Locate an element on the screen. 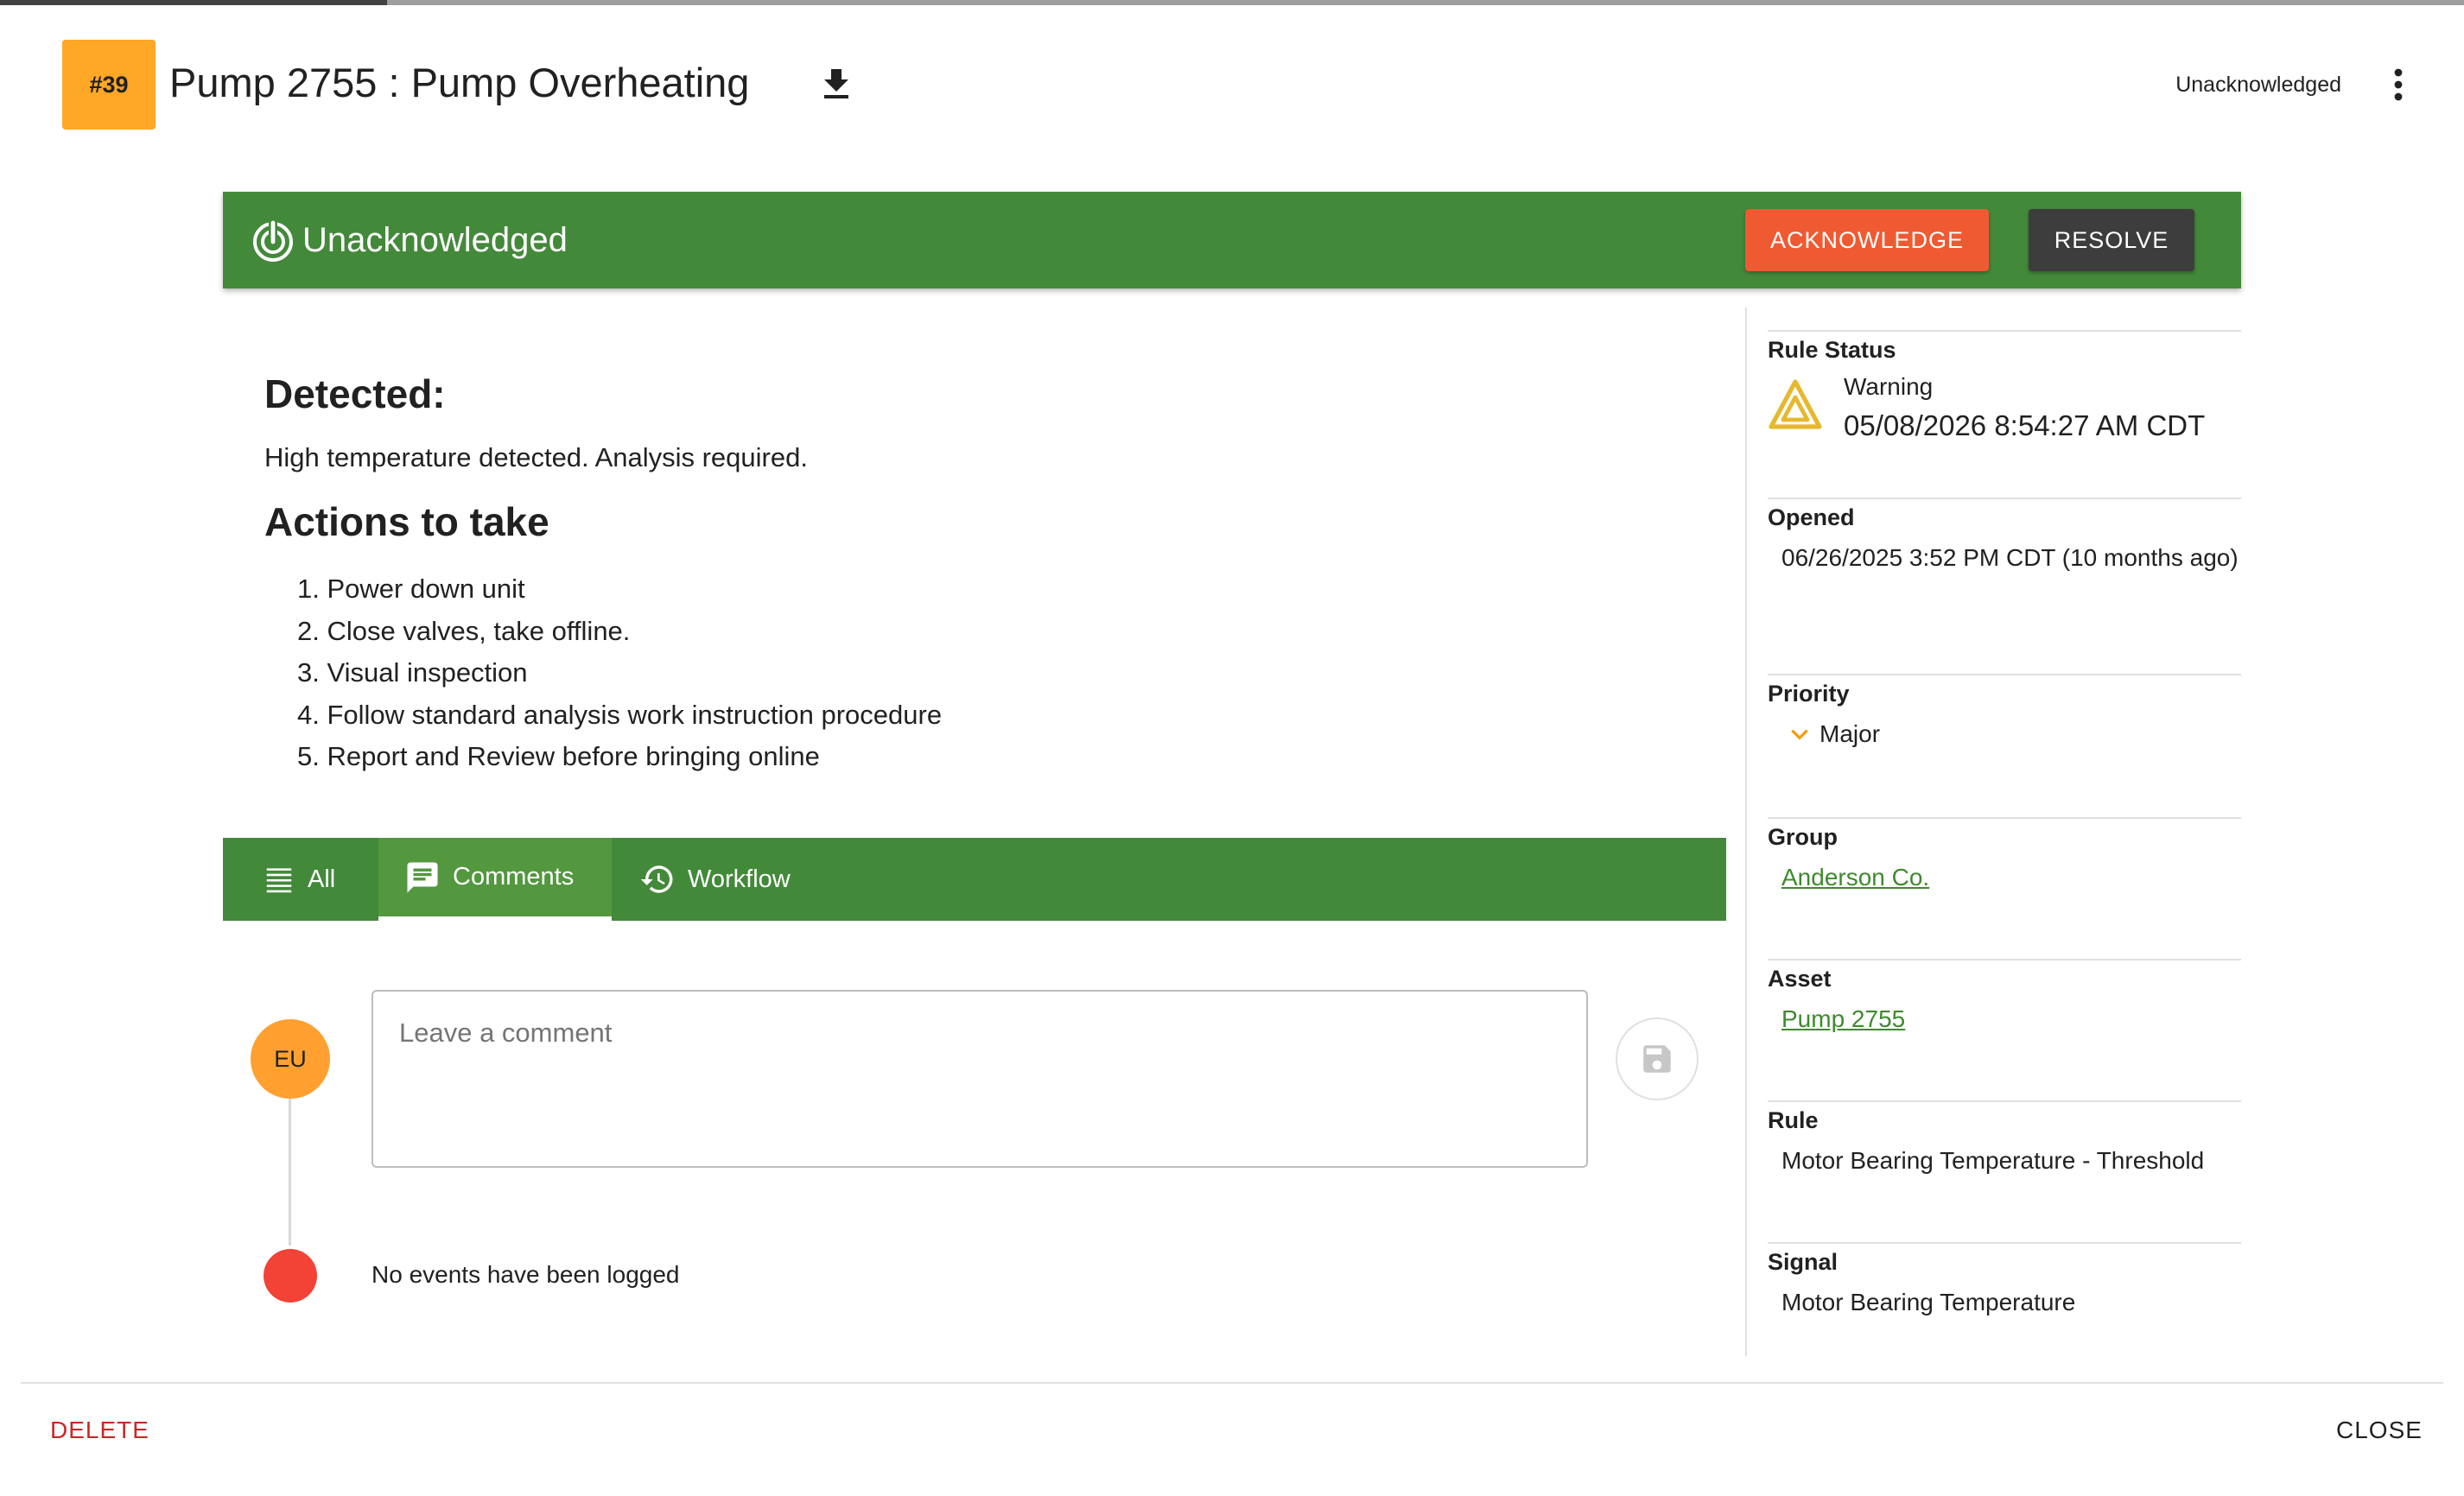  timeline-line is located at coordinates (290, 1172).